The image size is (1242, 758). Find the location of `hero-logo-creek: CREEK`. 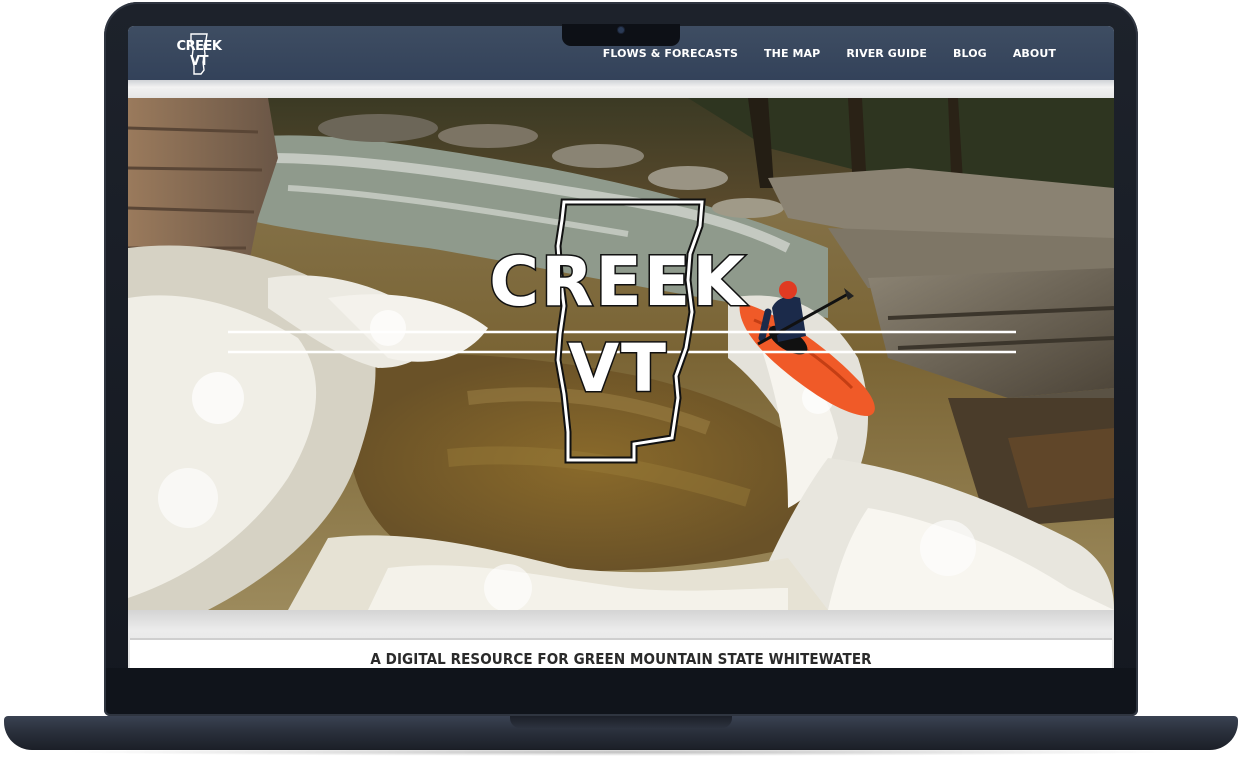

hero-logo-creek: CREEK is located at coordinates (617, 282).